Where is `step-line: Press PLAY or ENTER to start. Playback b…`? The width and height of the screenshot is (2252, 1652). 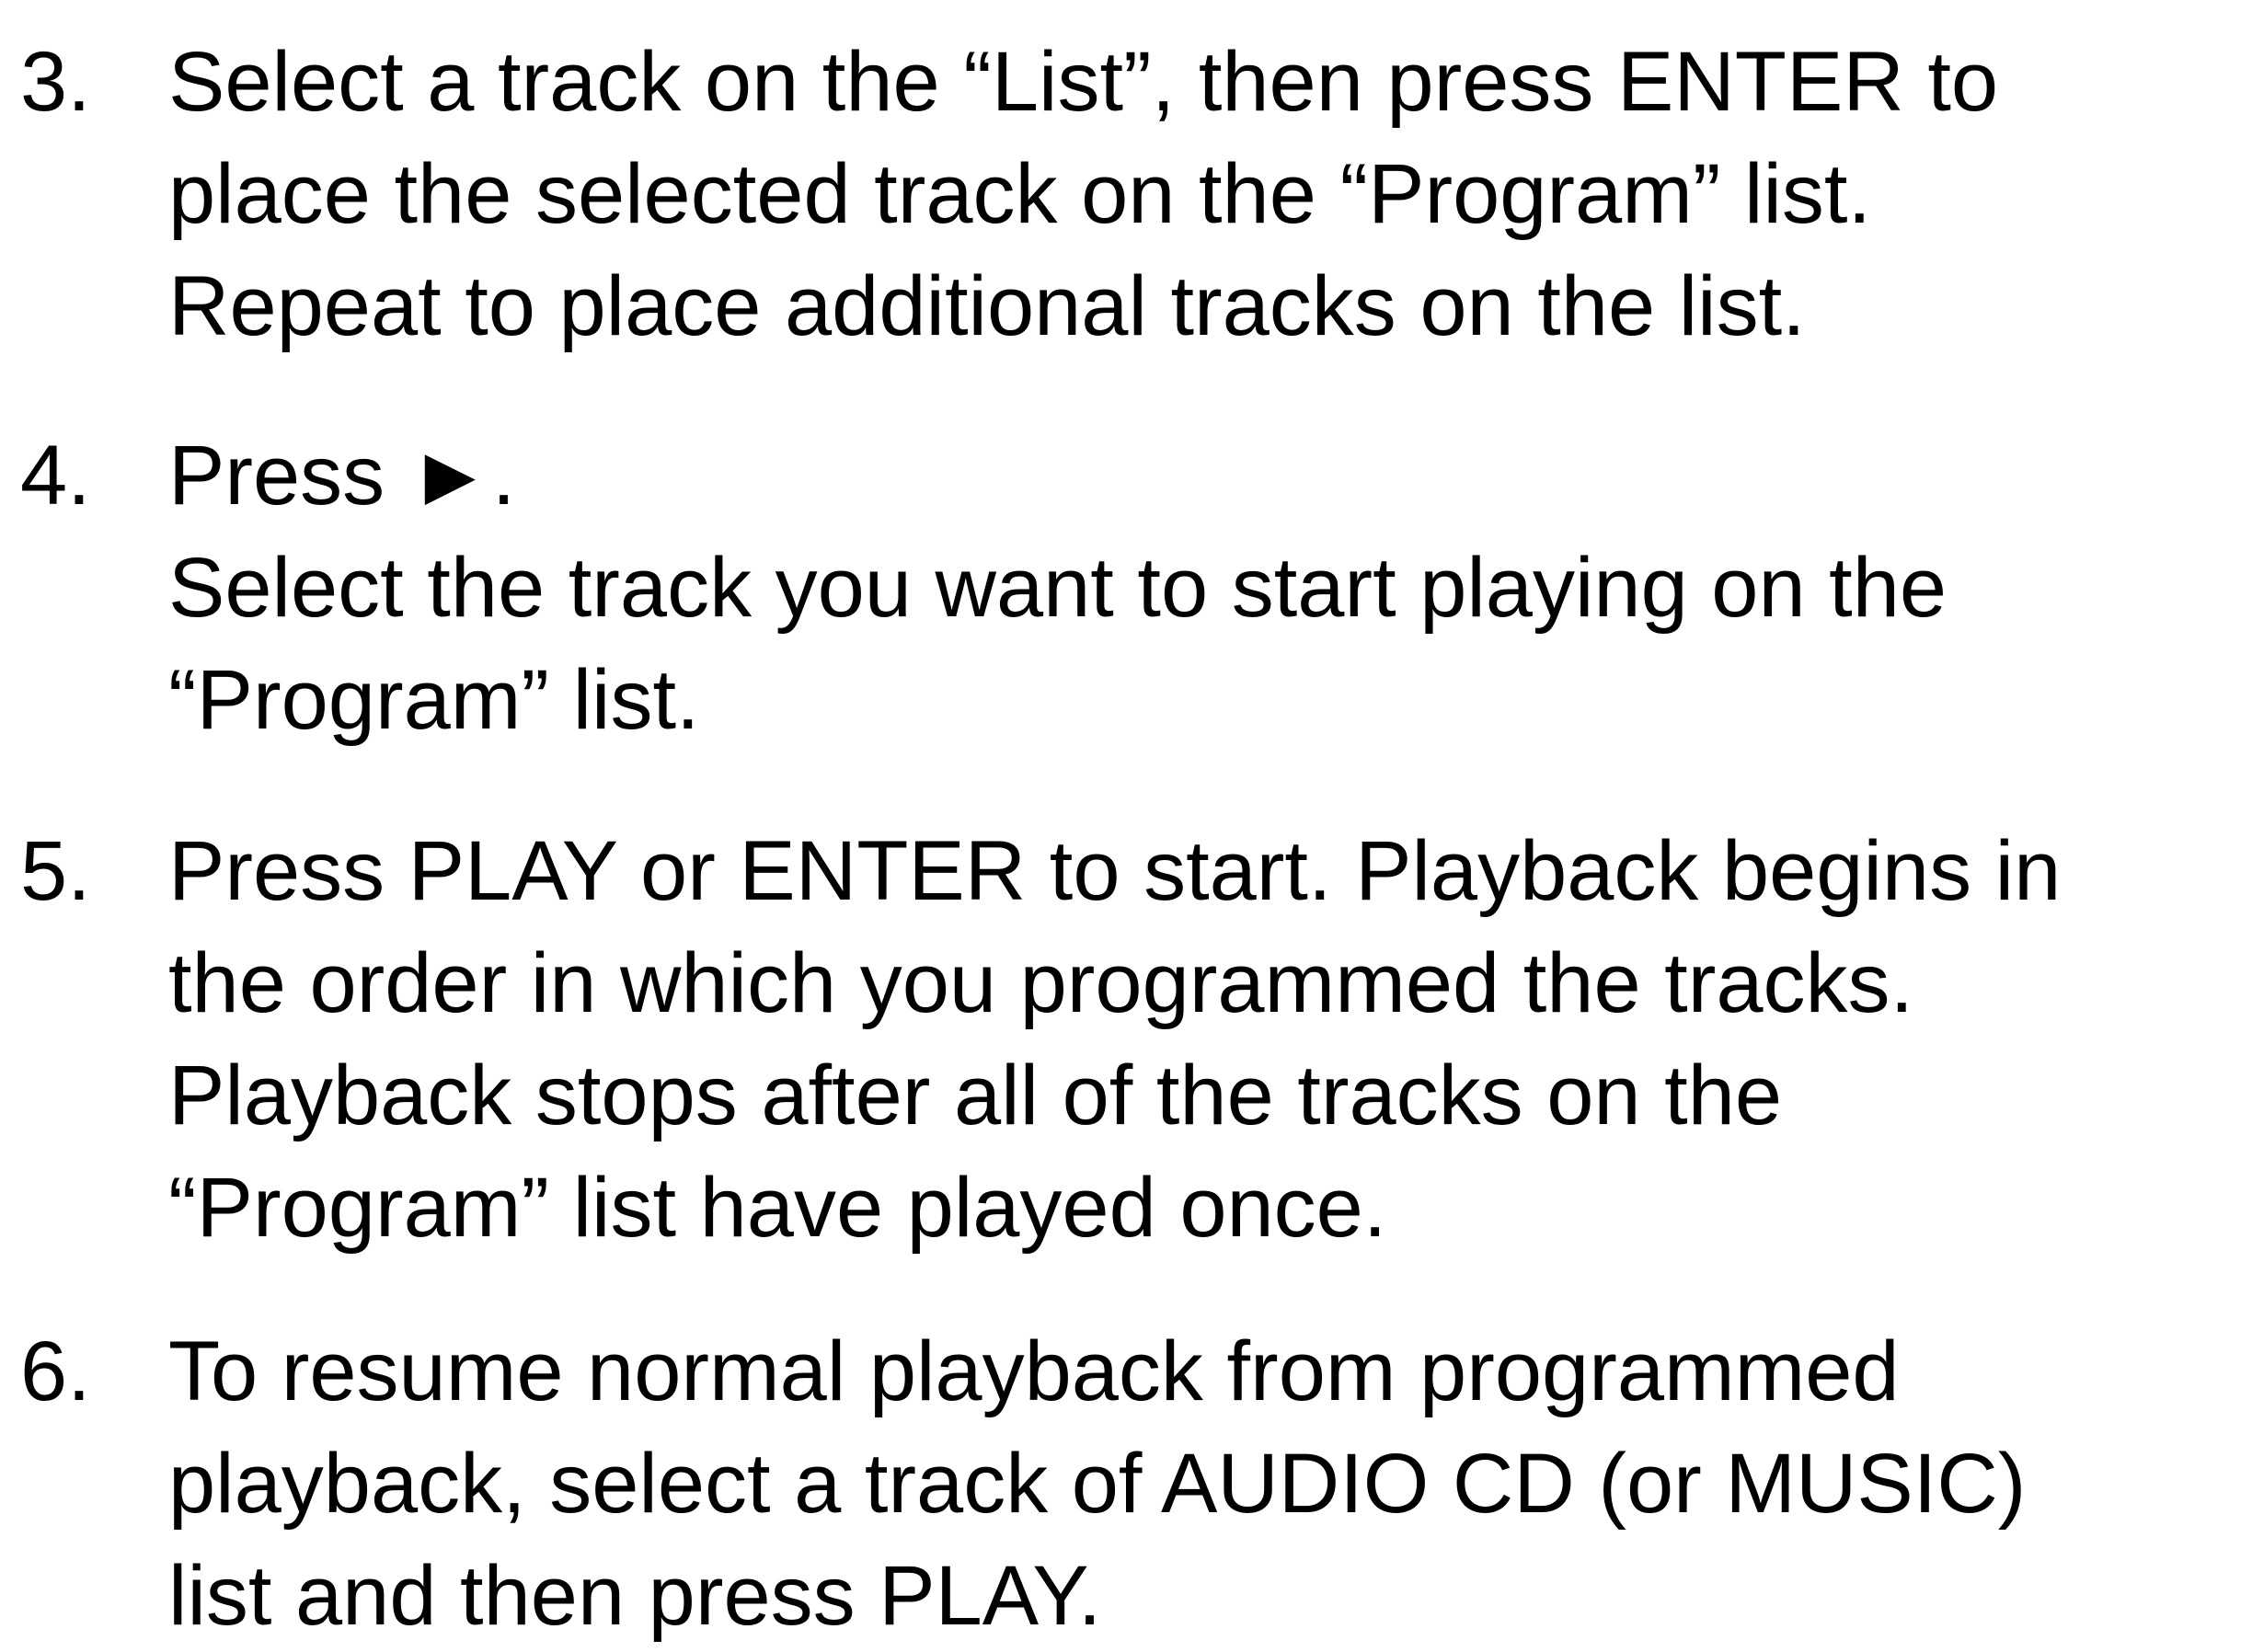
step-line: Press PLAY or ENTER to start. Playback b… is located at coordinates (1115, 871).